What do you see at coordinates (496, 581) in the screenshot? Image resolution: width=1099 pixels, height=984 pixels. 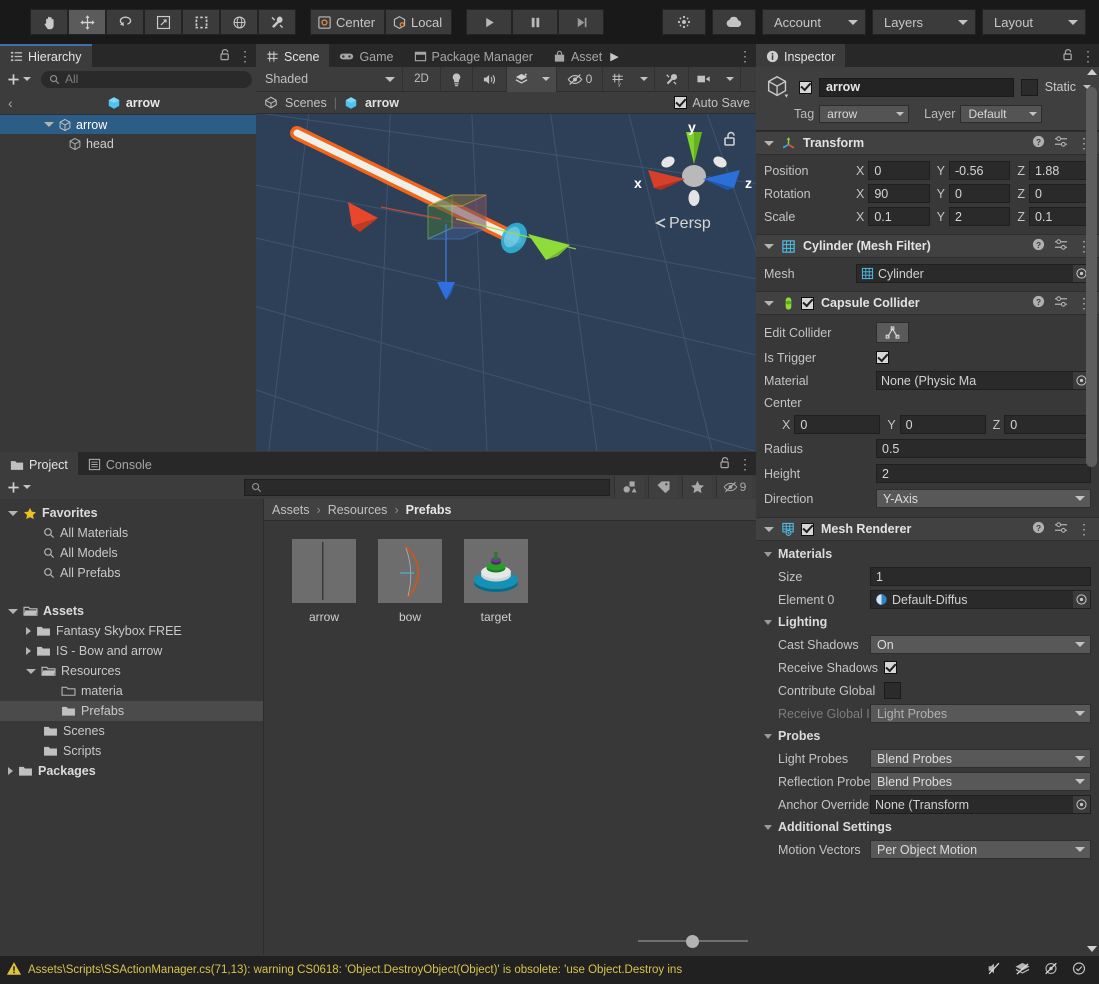 I see `asset-item-target: target` at bounding box center [496, 581].